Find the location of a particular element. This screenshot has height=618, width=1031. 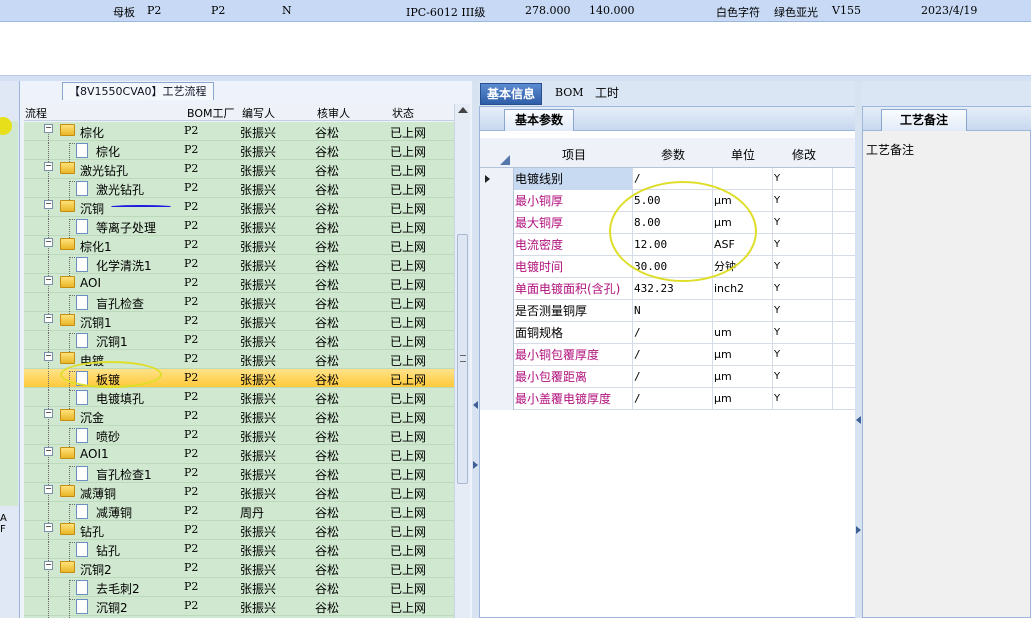

param-value: N is located at coordinates (673, 311).